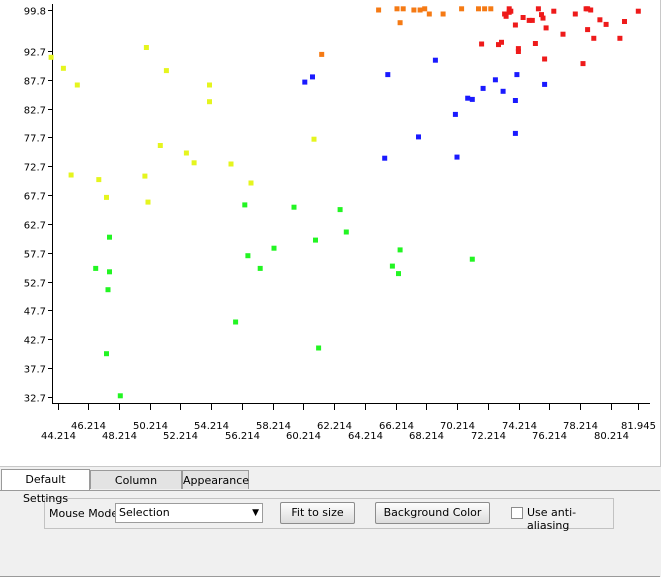 This screenshot has height=577, width=661. Describe the element at coordinates (35, 111) in the screenshot. I see `y-tick-label: 82.7` at that location.